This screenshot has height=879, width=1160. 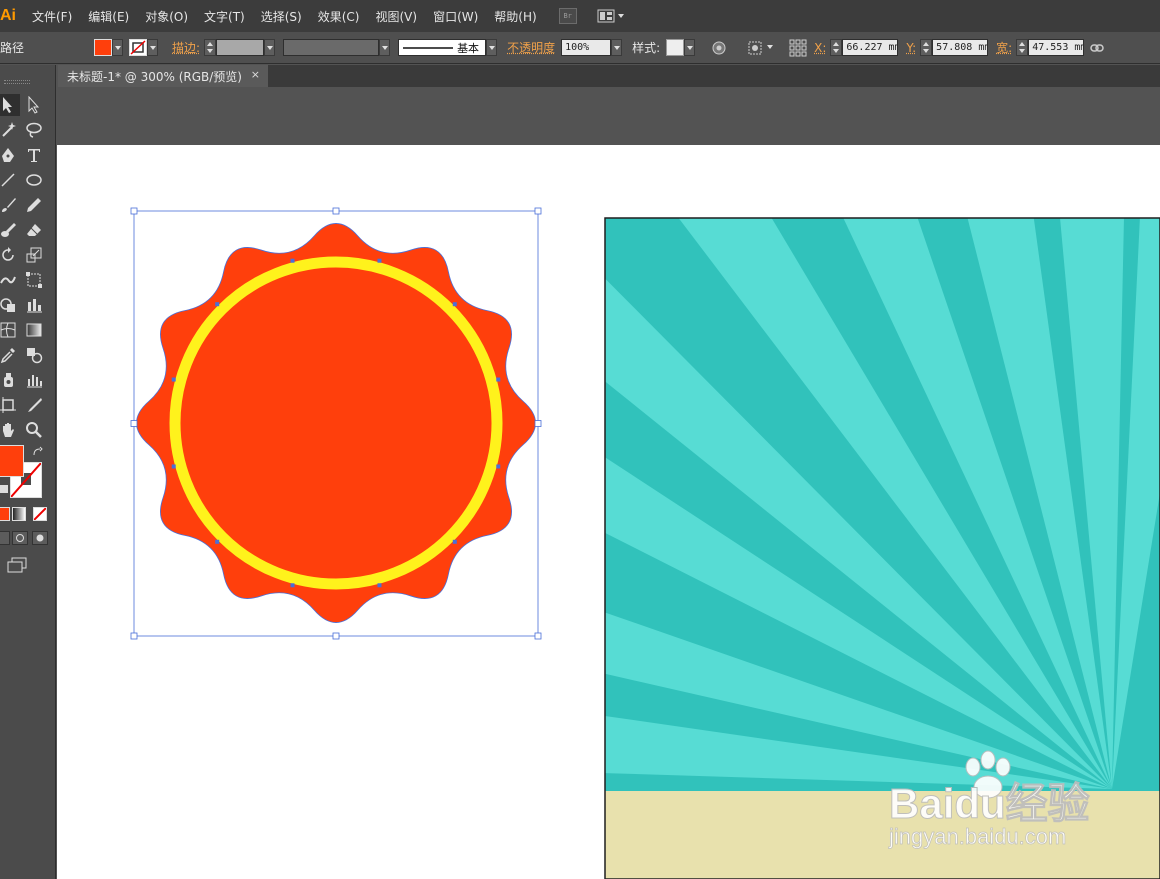 I want to click on x-field: 66.227 mm, so click(x=870, y=47).